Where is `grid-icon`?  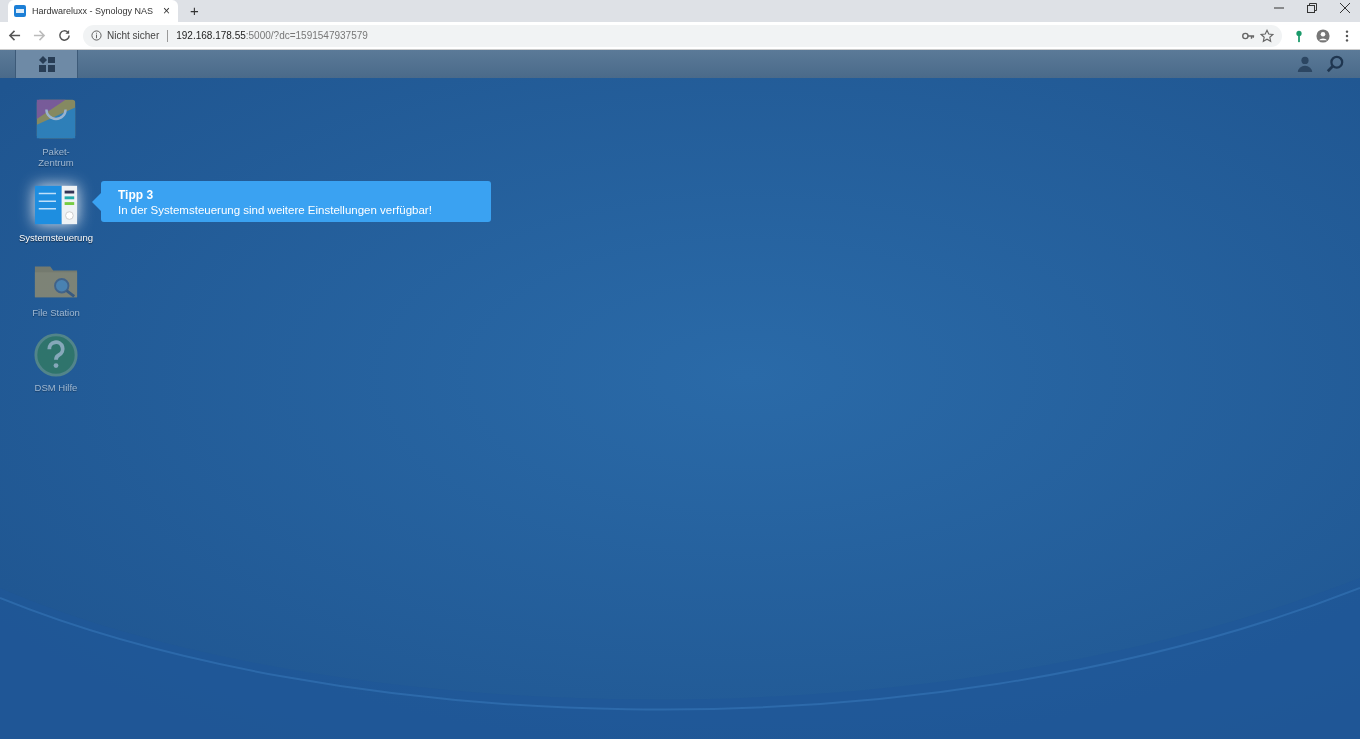
grid-icon is located at coordinates (46, 64).